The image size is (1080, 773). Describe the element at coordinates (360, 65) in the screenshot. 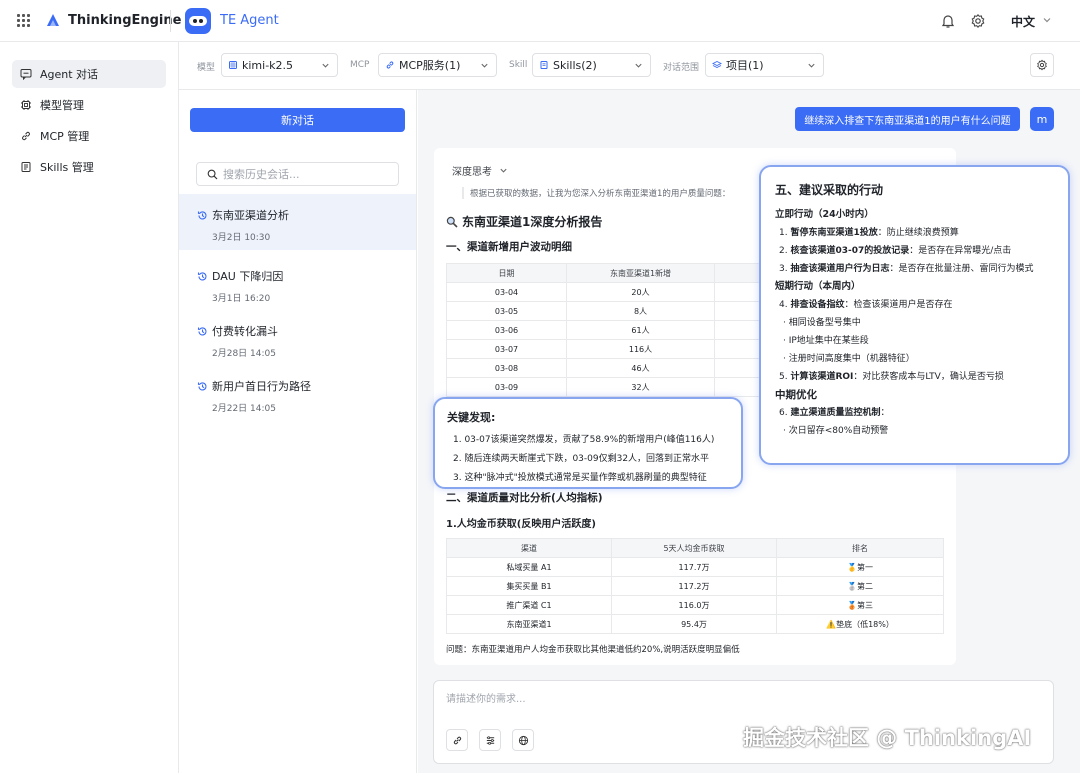

I see `mcp-label: MCP` at that location.